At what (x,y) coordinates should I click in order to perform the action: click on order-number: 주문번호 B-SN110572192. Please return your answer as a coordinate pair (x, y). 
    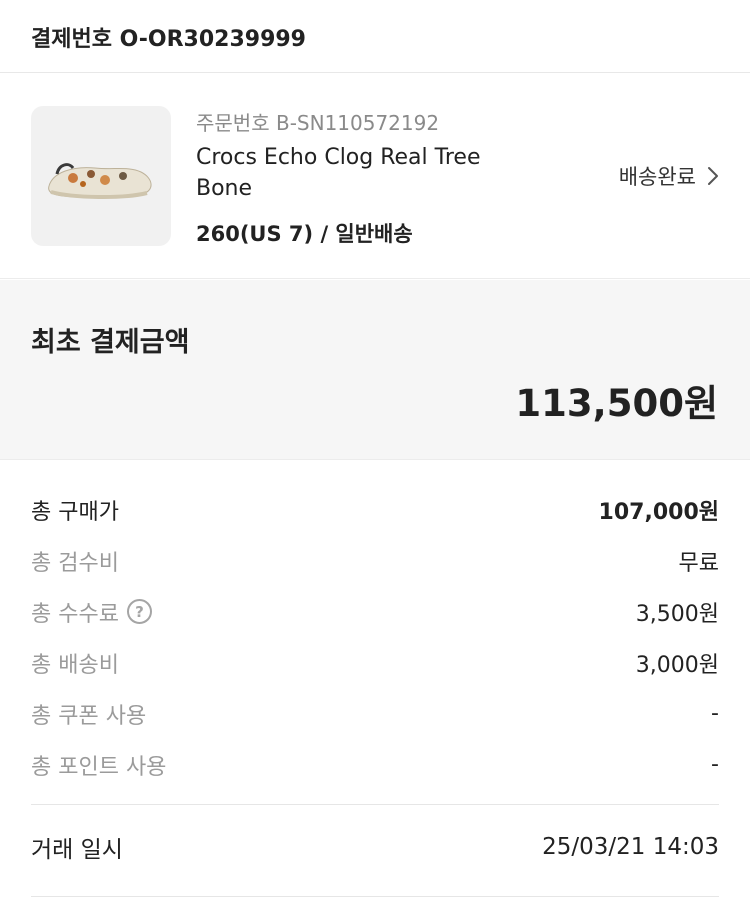
    Looking at the image, I should click on (317, 121).